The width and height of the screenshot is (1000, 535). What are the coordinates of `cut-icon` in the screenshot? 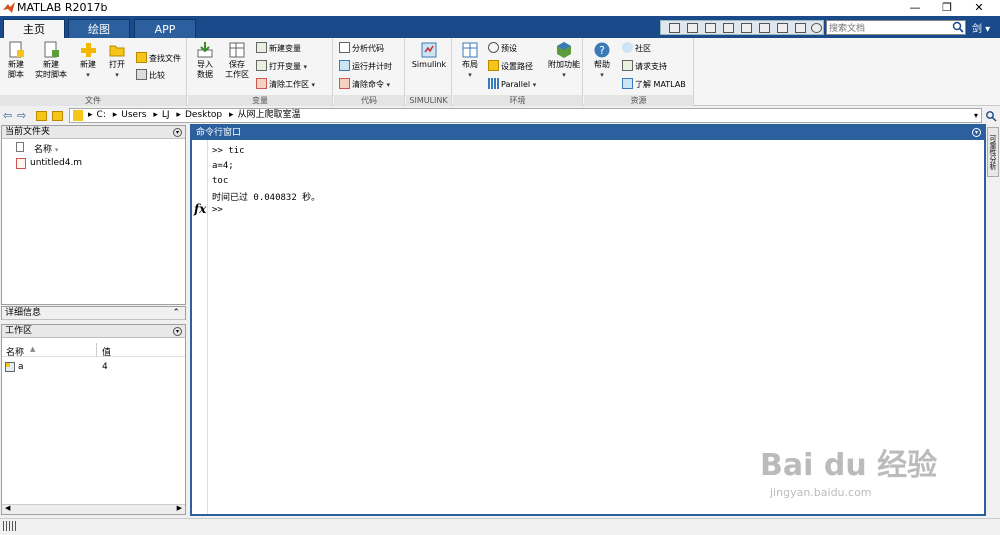 It's located at (692, 28).